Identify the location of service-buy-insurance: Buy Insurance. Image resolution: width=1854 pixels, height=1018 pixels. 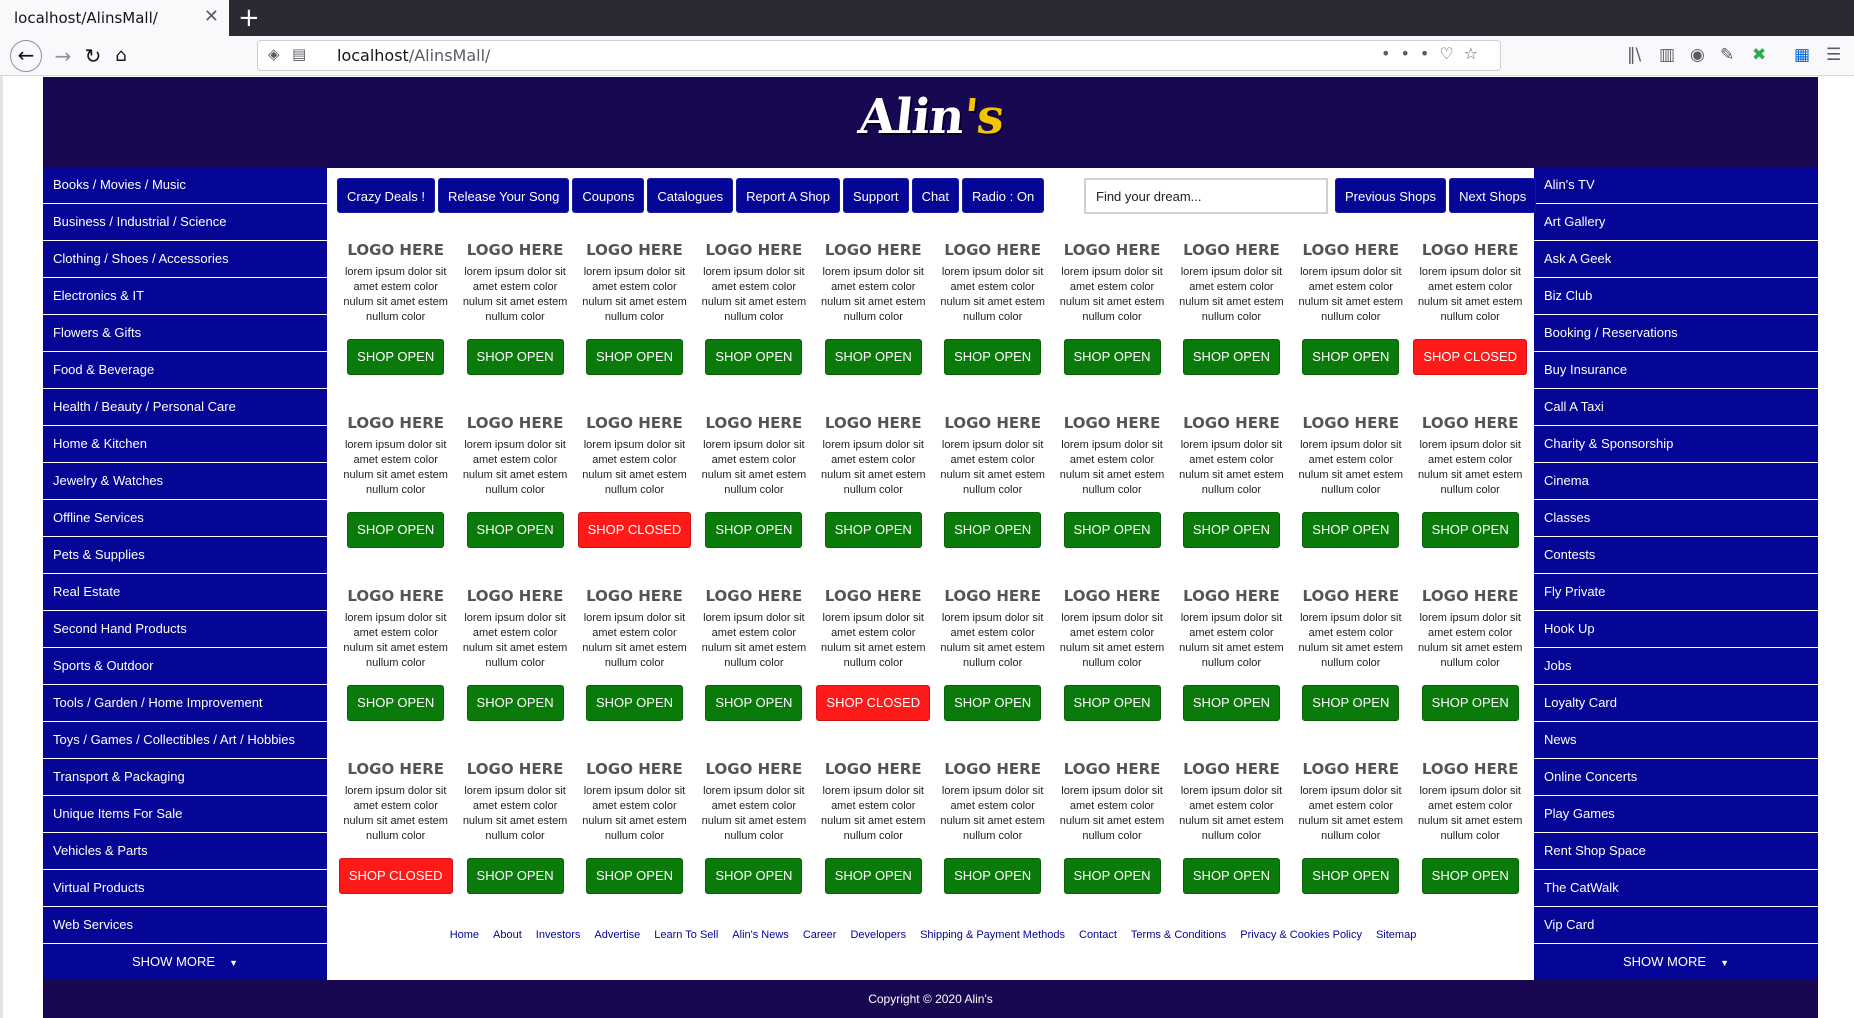
(1676, 370).